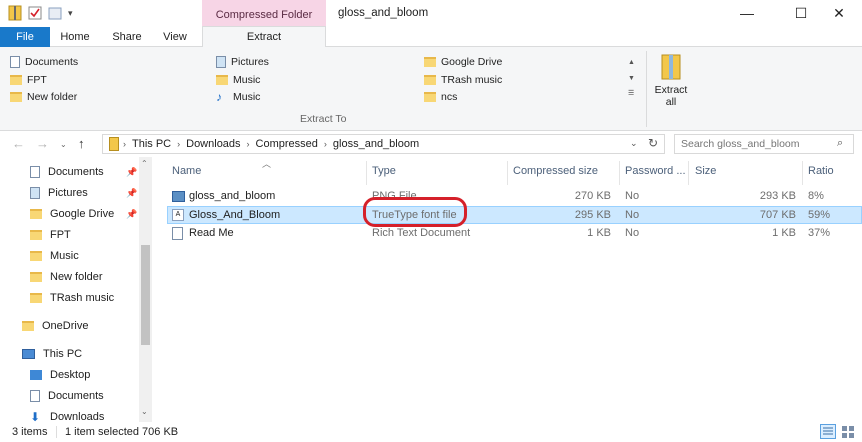 The height and width of the screenshot is (442, 862). What do you see at coordinates (653, 143) in the screenshot?
I see `refresh-icon: ↻` at bounding box center [653, 143].